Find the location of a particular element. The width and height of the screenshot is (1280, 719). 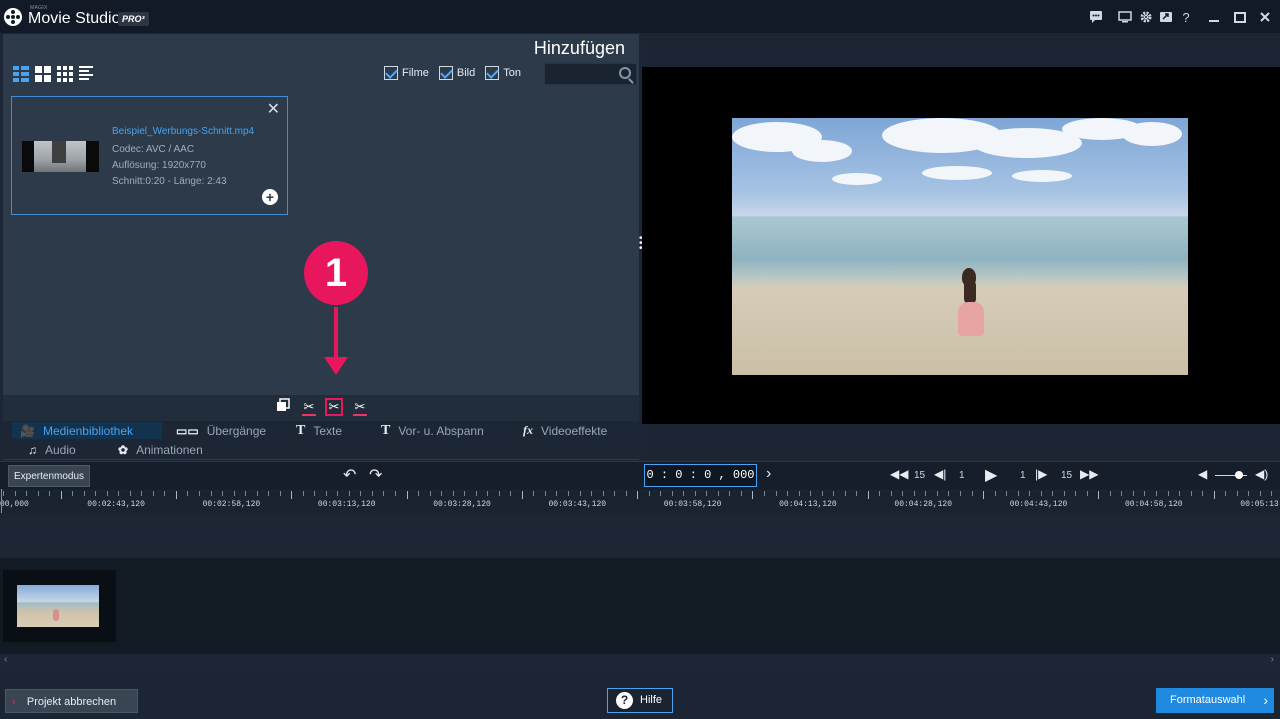

search-icon is located at coordinates (625, 73).